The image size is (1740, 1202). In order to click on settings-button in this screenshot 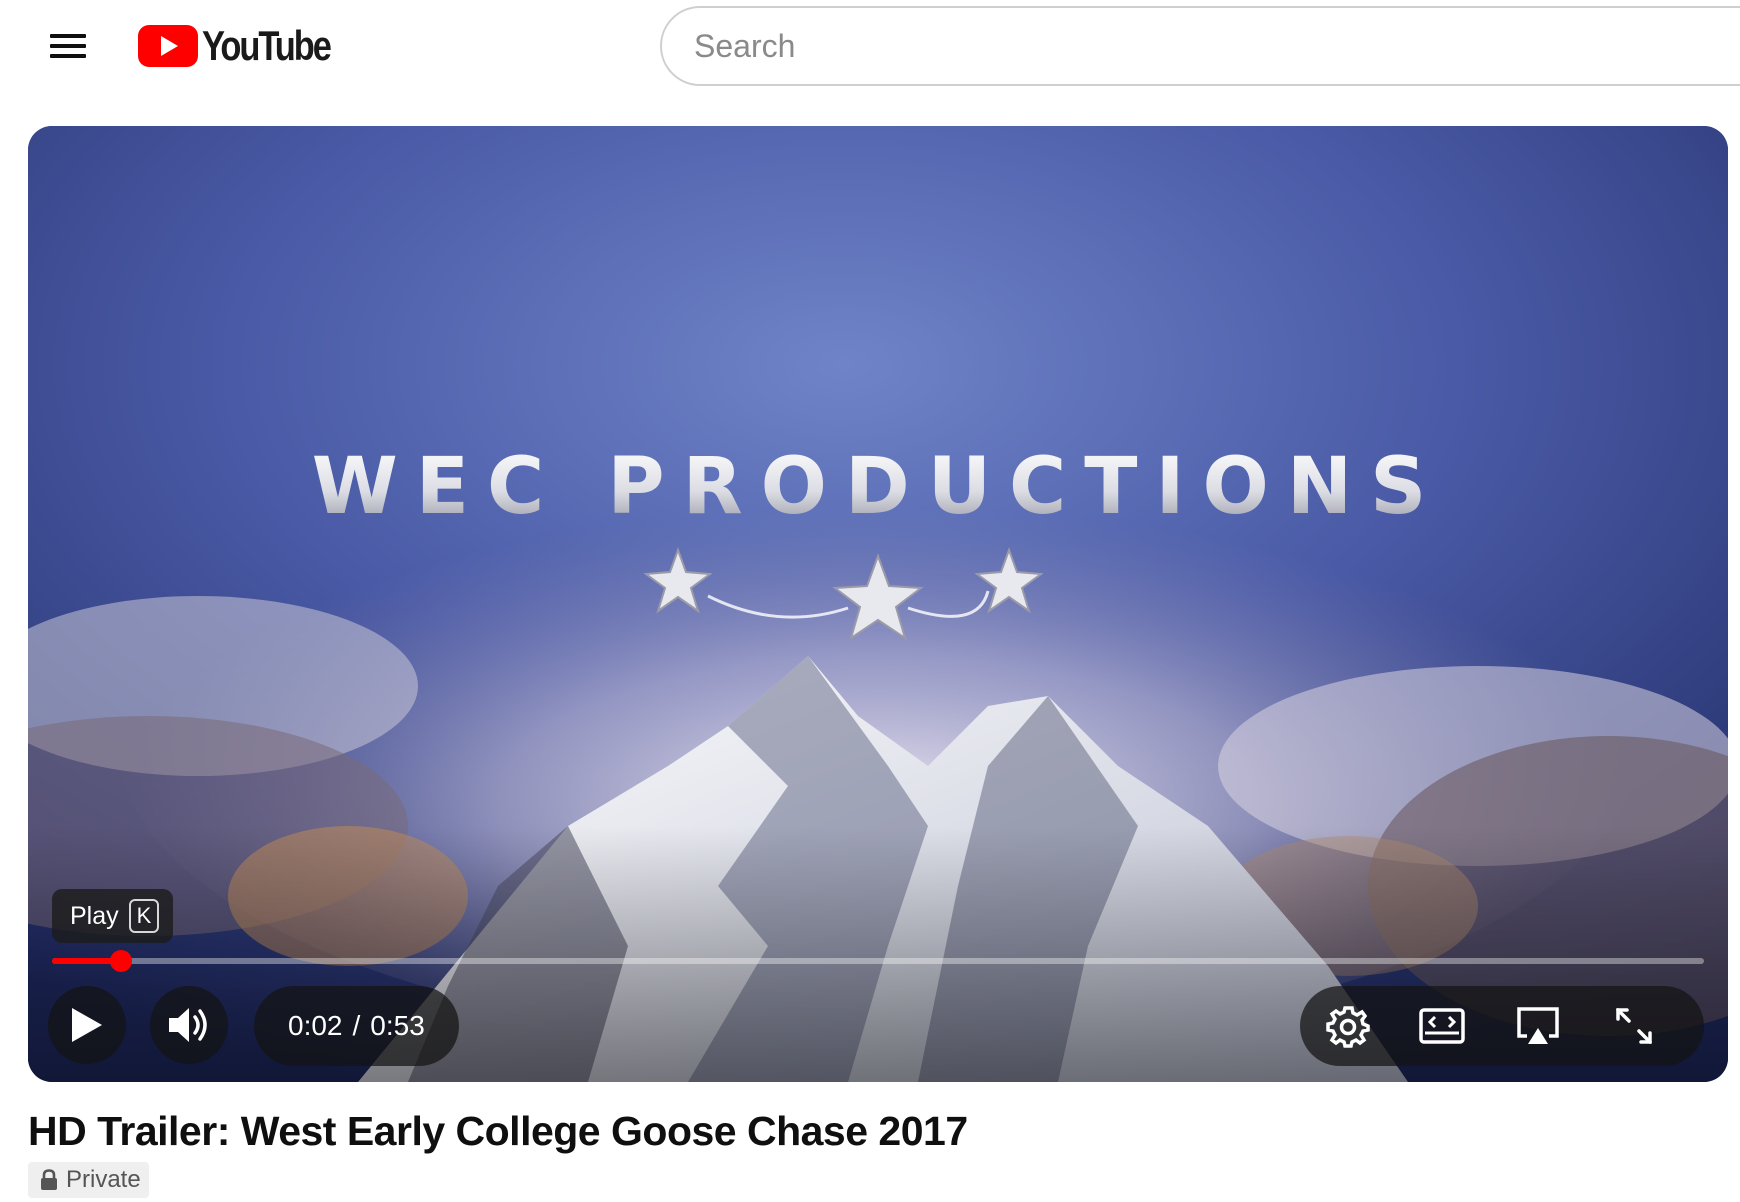, I will do `click(1348, 1026)`.